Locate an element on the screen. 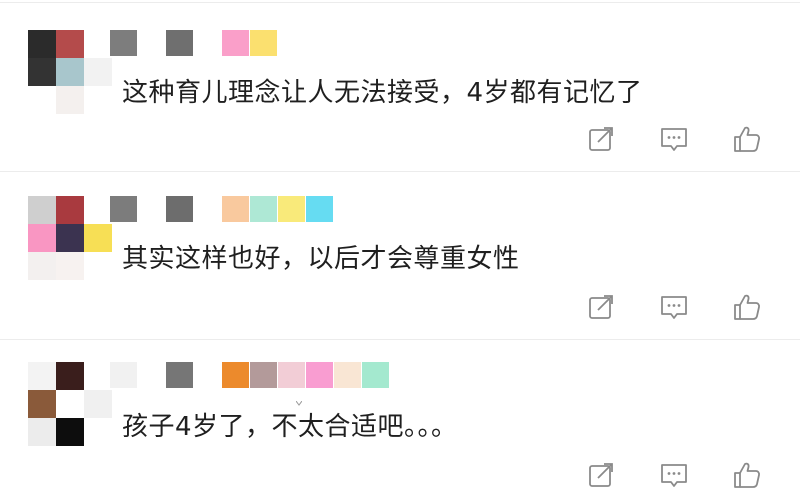 The image size is (800, 501). comment-text: 其实这样也好，以后才会尊重女性 is located at coordinates (321, 259).